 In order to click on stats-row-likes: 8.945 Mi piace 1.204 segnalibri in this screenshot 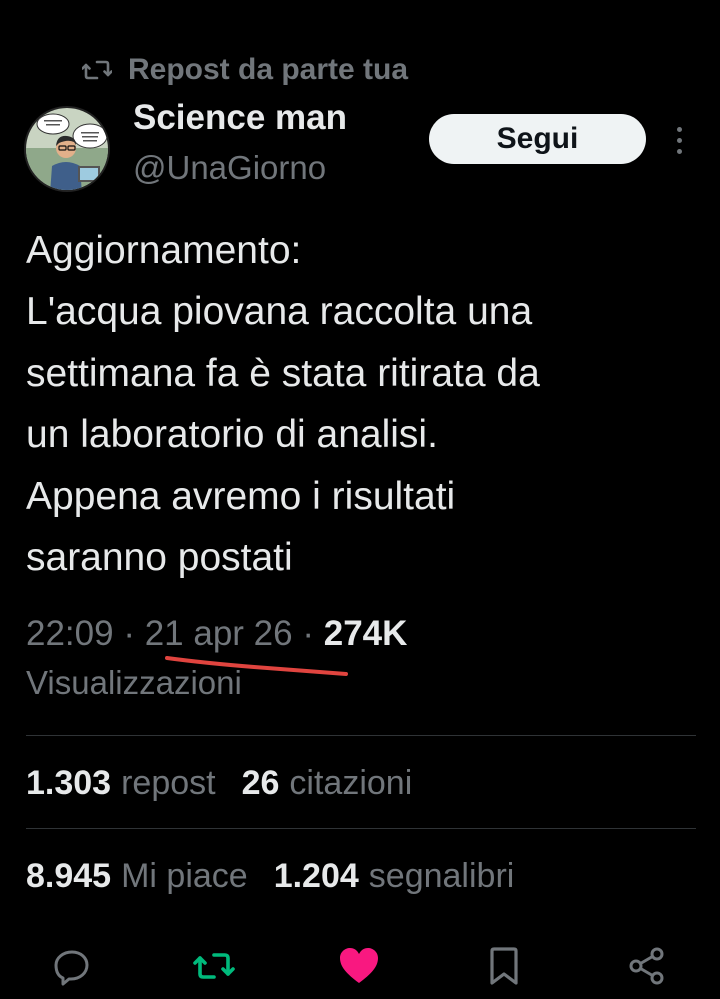, I will do `click(270, 876)`.